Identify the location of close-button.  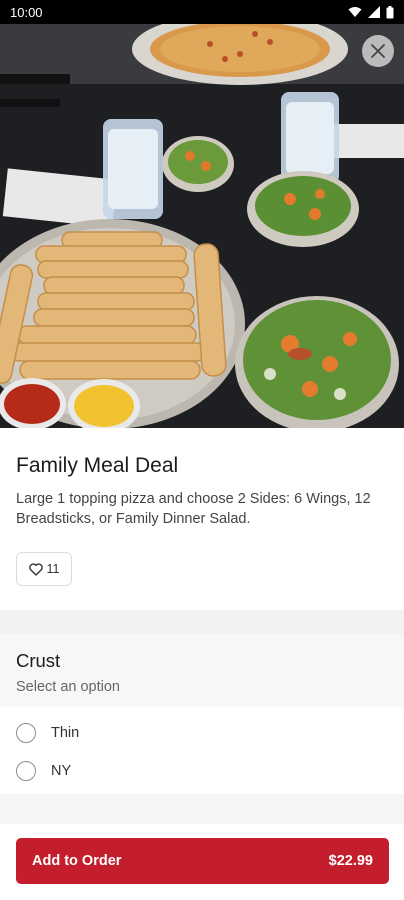
(378, 51).